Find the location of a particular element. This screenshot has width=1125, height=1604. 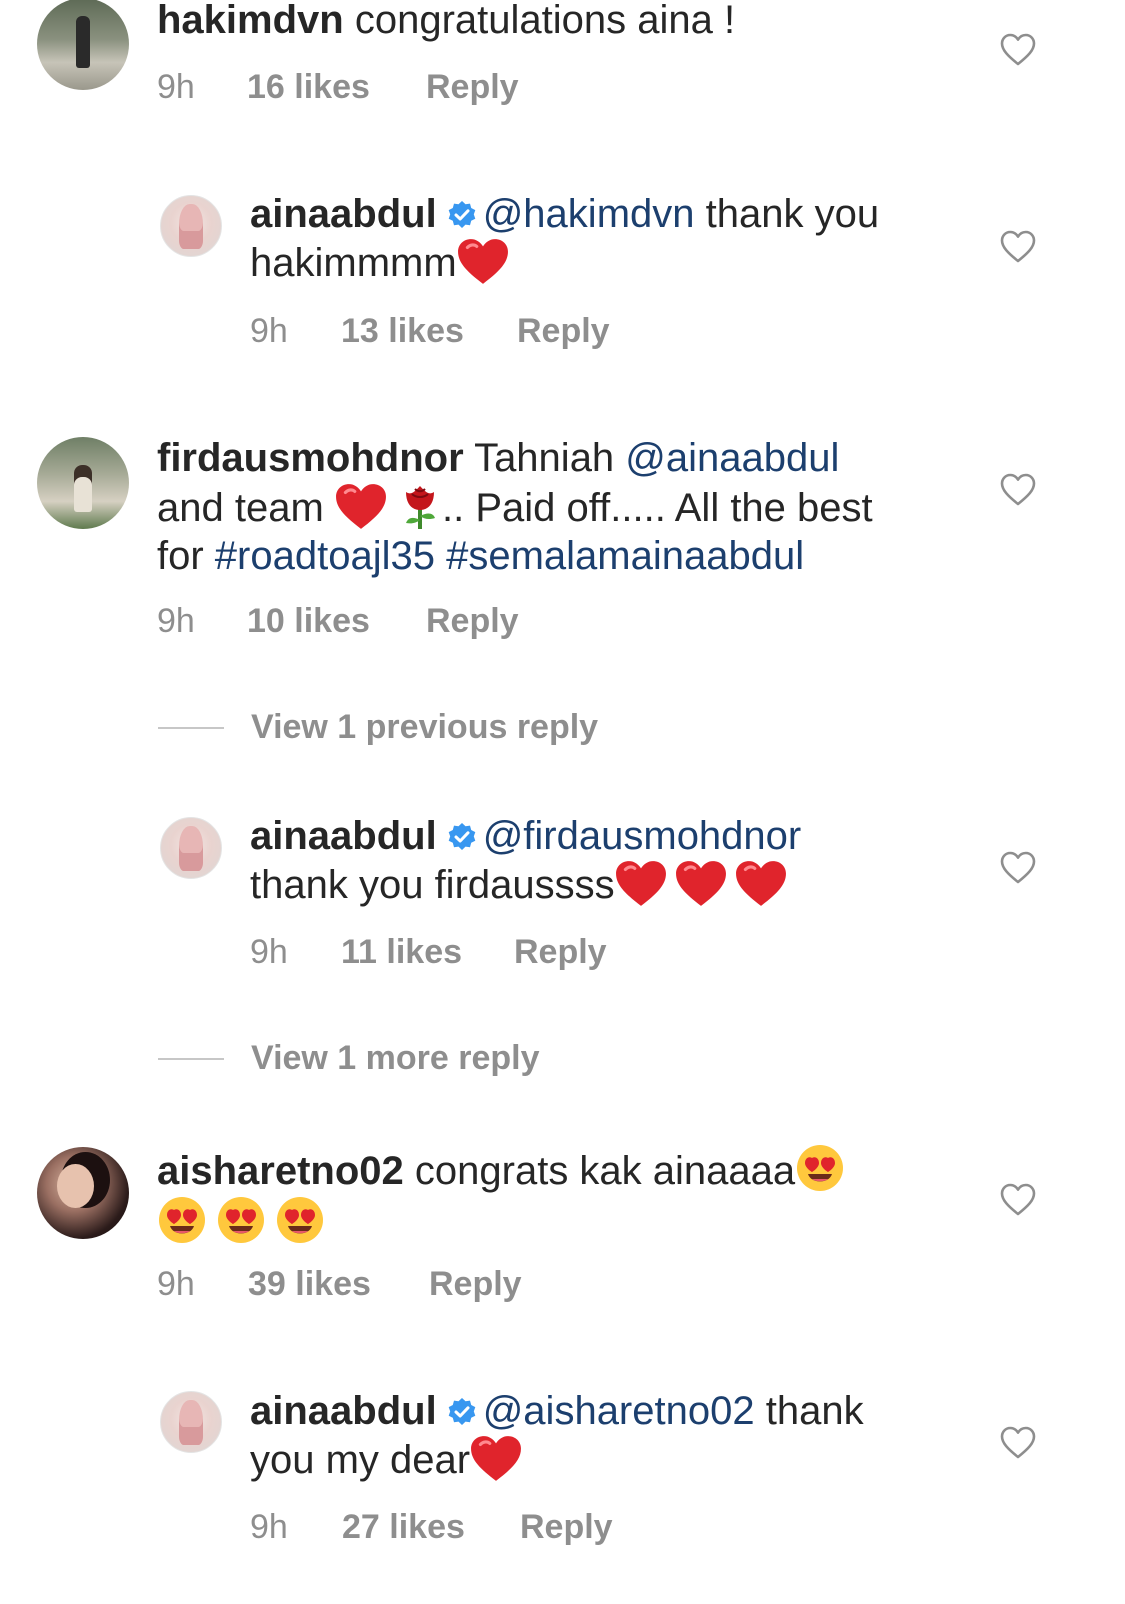

comment-text: ainaabdul @hakimdvn thank you hakimmmm is located at coordinates (564, 238).